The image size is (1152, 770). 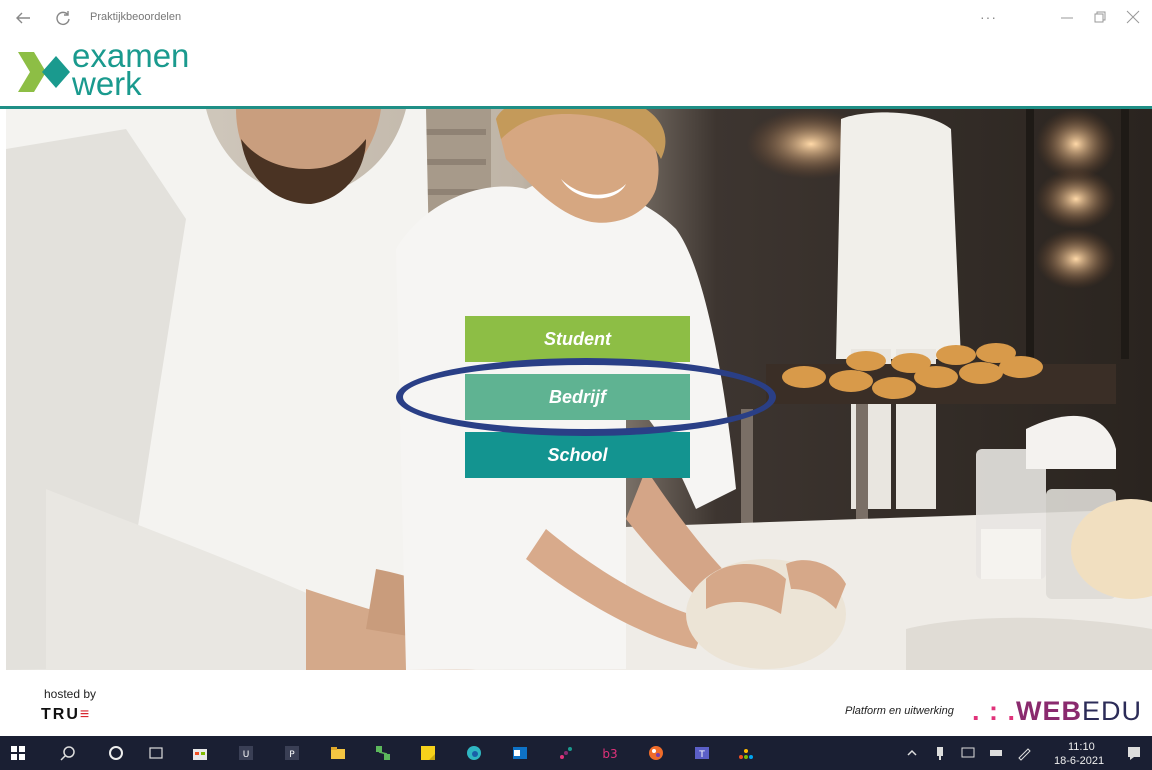 I want to click on bedrijf-button: Bedrijf, so click(x=577, y=397).